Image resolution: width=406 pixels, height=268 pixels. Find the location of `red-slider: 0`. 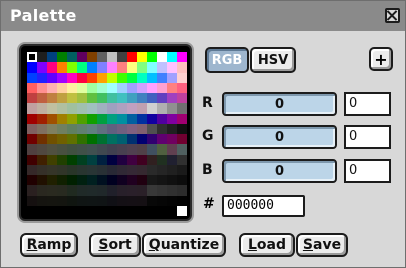

red-slider: 0 is located at coordinates (279, 104).